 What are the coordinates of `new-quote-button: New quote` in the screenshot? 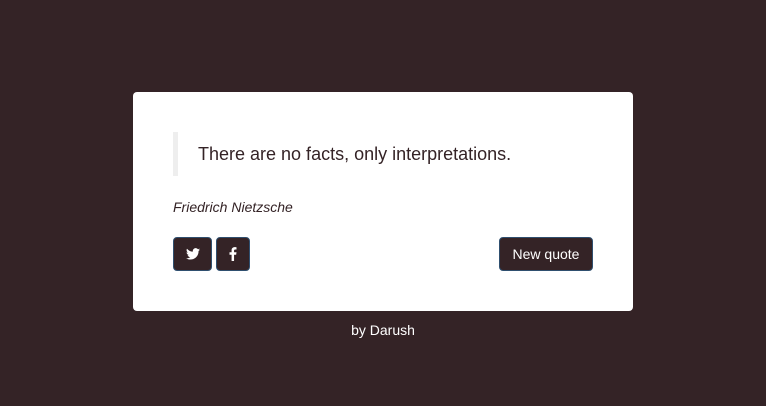 It's located at (546, 254).